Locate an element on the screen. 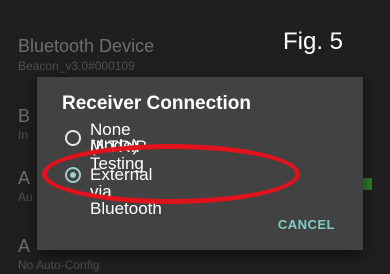  dialog-title: Receiver Connection is located at coordinates (156, 103).